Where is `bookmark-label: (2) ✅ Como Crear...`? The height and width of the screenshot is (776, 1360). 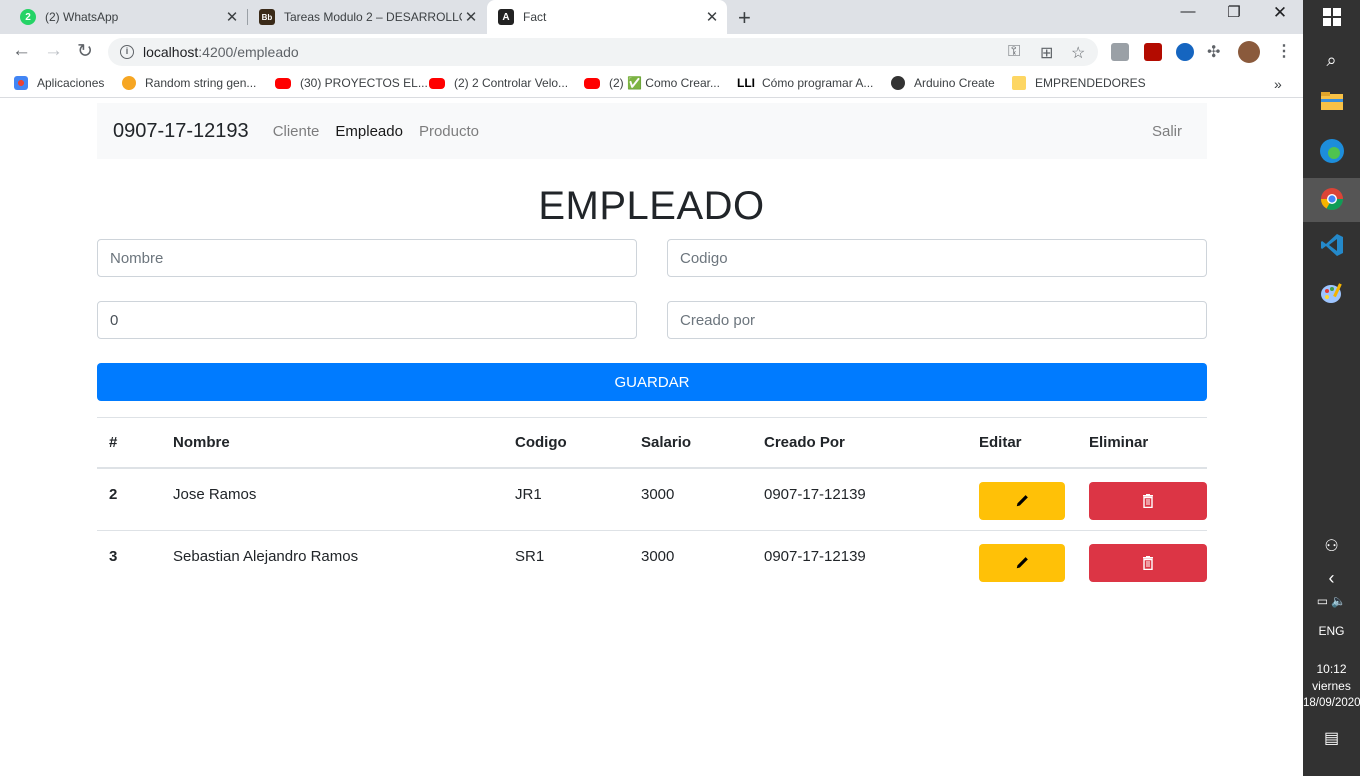 bookmark-label: (2) ✅ Como Crear... is located at coordinates (664, 83).